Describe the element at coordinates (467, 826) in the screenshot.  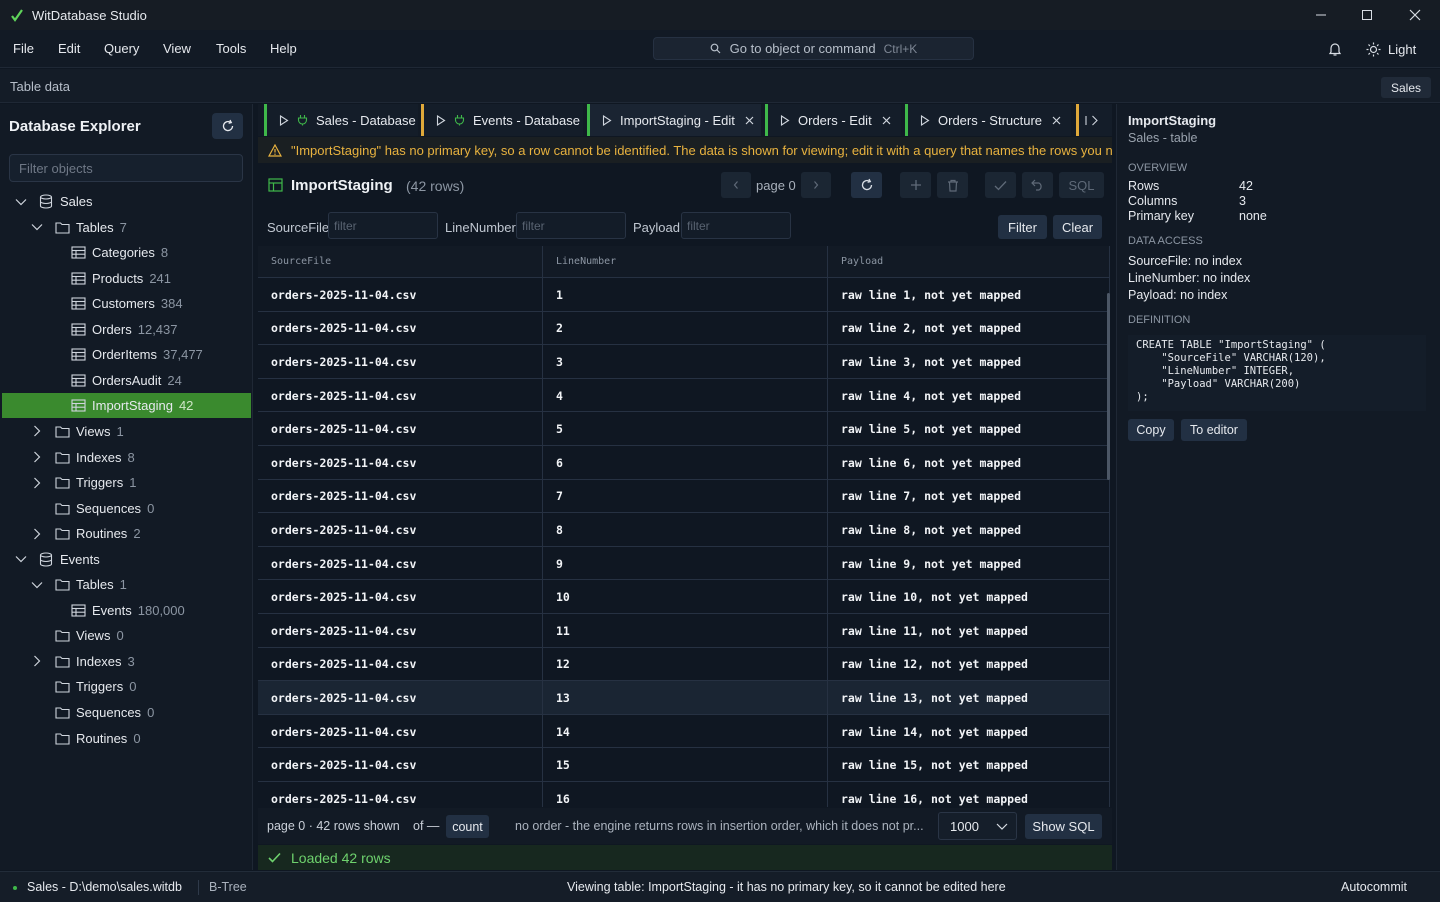
I see `count-rows-button: count` at that location.